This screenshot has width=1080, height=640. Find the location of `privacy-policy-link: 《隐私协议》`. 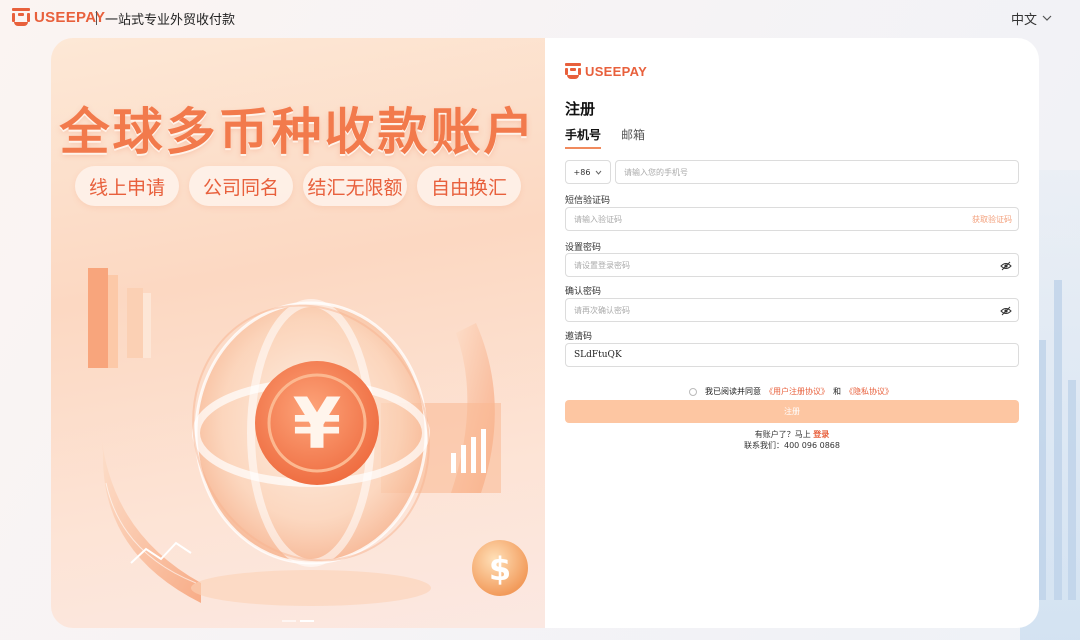

privacy-policy-link: 《隐私协议》 is located at coordinates (869, 391).